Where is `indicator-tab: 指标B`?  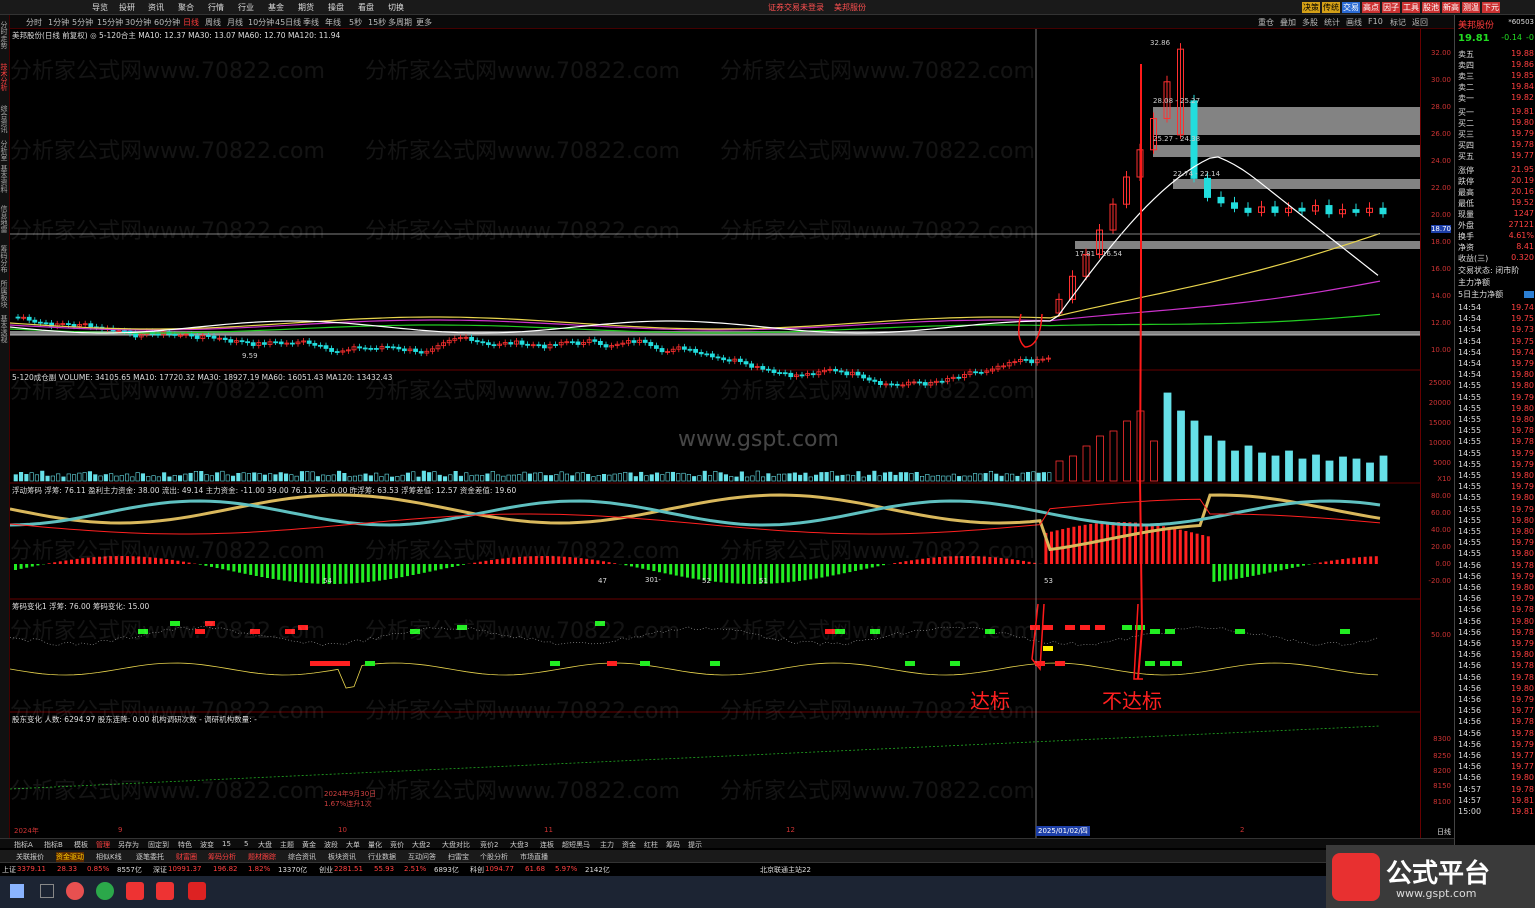
indicator-tab: 指标B is located at coordinates (53, 845).